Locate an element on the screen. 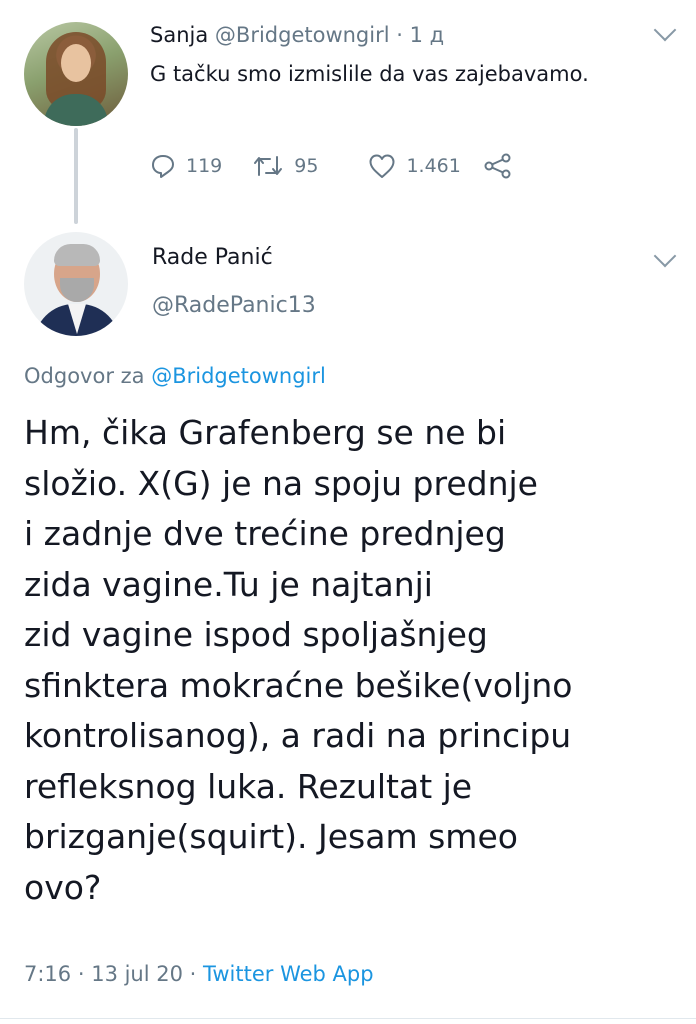 Image resolution: width=696 pixels, height=1024 pixels. tweet-text-line: ovo? is located at coordinates (63, 887).